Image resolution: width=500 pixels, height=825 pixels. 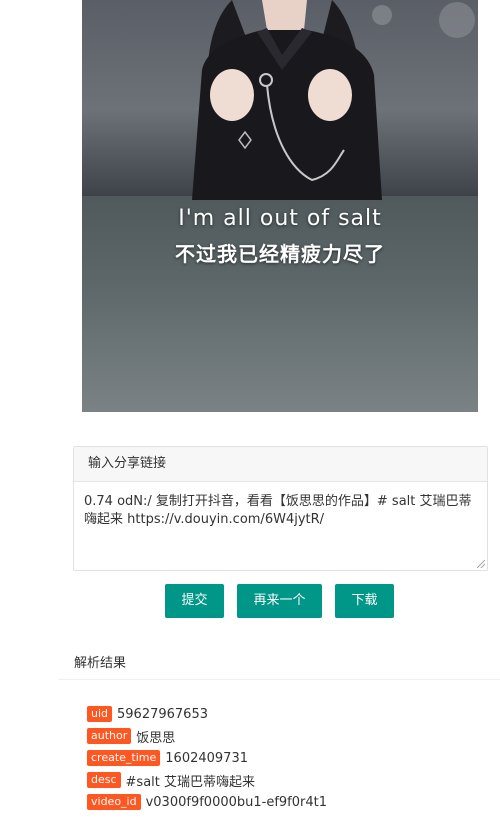 I want to click on subtitle-chinese: 不过我已经精疲力尽了, so click(x=280, y=254).